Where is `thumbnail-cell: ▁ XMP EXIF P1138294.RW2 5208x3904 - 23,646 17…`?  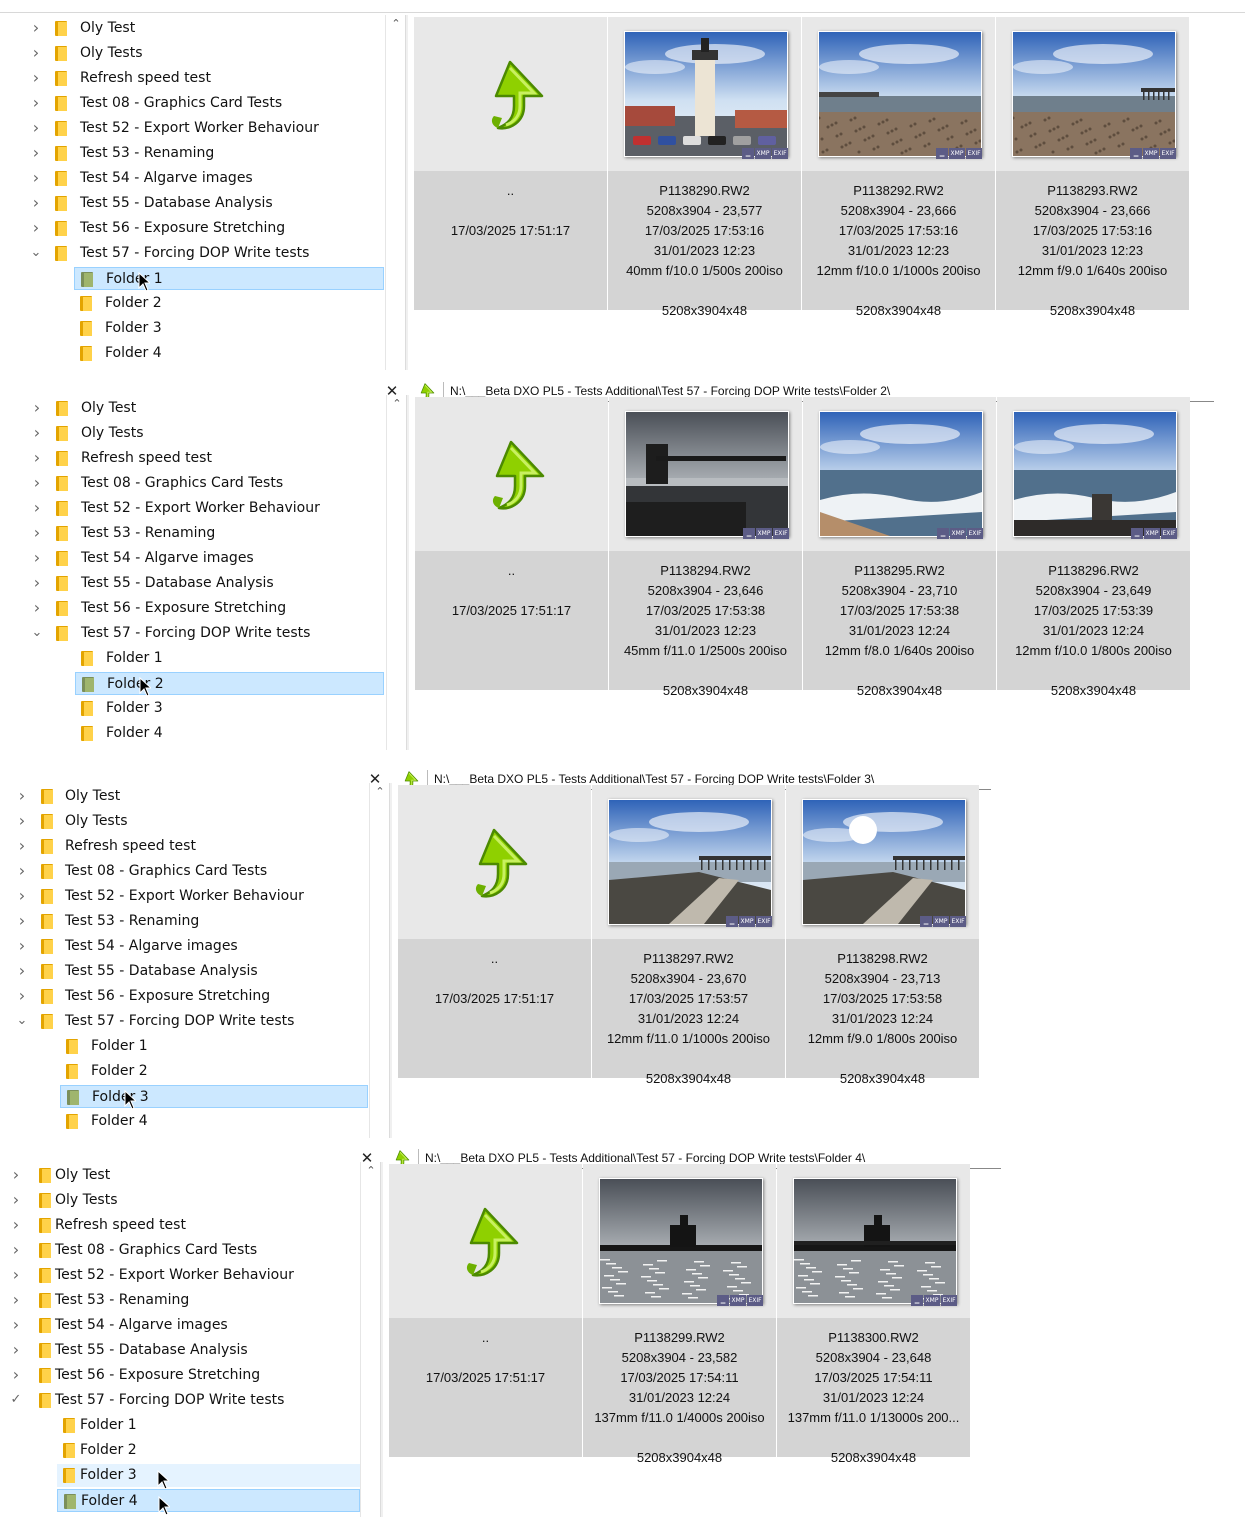
thumbnail-cell: ▁ XMP EXIF P1138294.RW2 5208x3904 - 23,646 17… is located at coordinates (705, 547).